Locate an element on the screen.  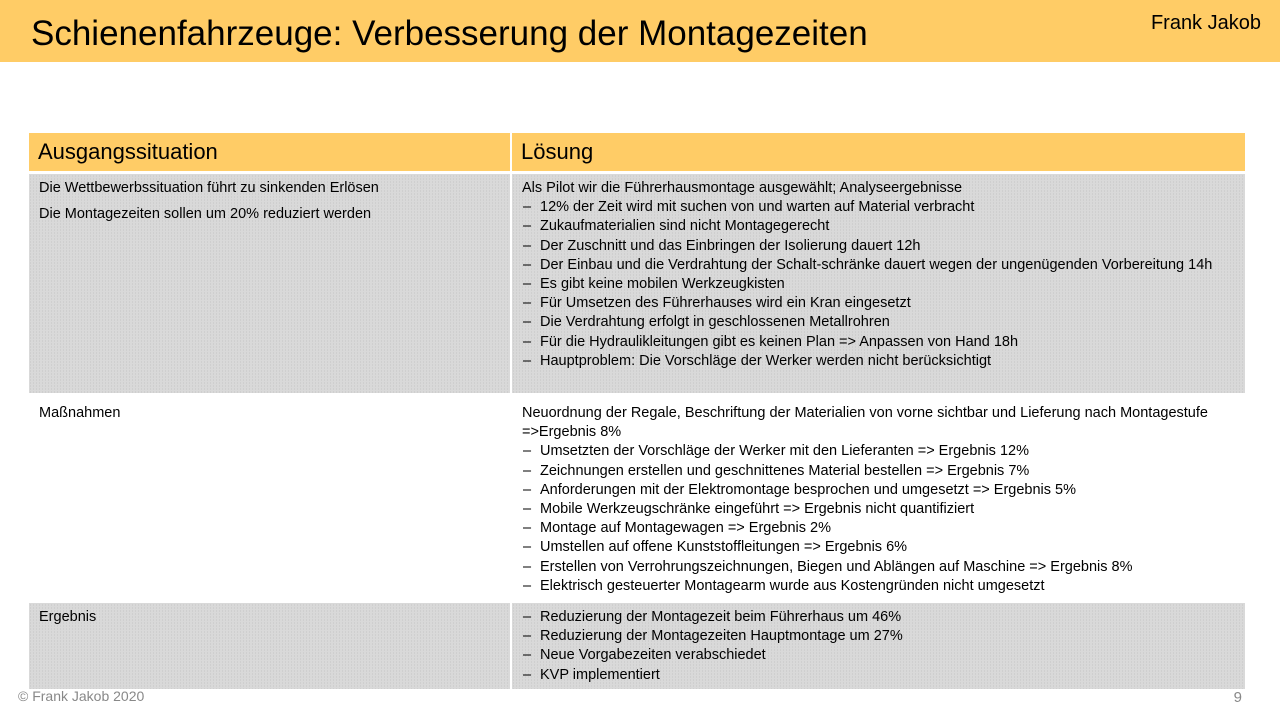
list-item: – Es gibt keine mobilen Werkzeugkisten is located at coordinates (878, 284).